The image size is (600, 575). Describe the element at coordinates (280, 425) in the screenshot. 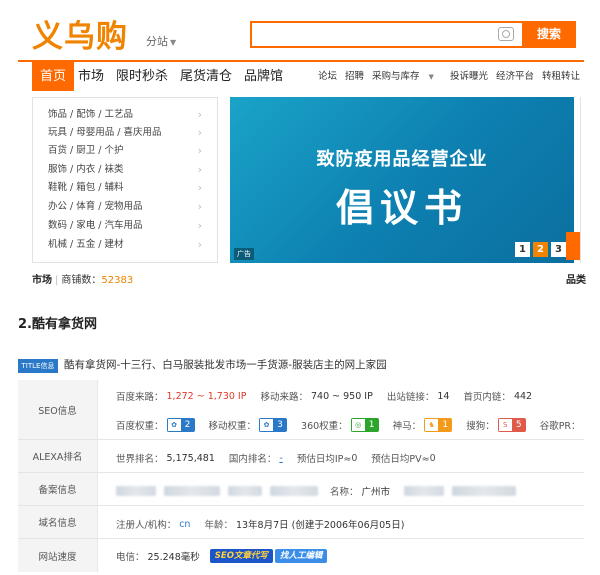

I see `mobile-weight-value: 3` at that location.